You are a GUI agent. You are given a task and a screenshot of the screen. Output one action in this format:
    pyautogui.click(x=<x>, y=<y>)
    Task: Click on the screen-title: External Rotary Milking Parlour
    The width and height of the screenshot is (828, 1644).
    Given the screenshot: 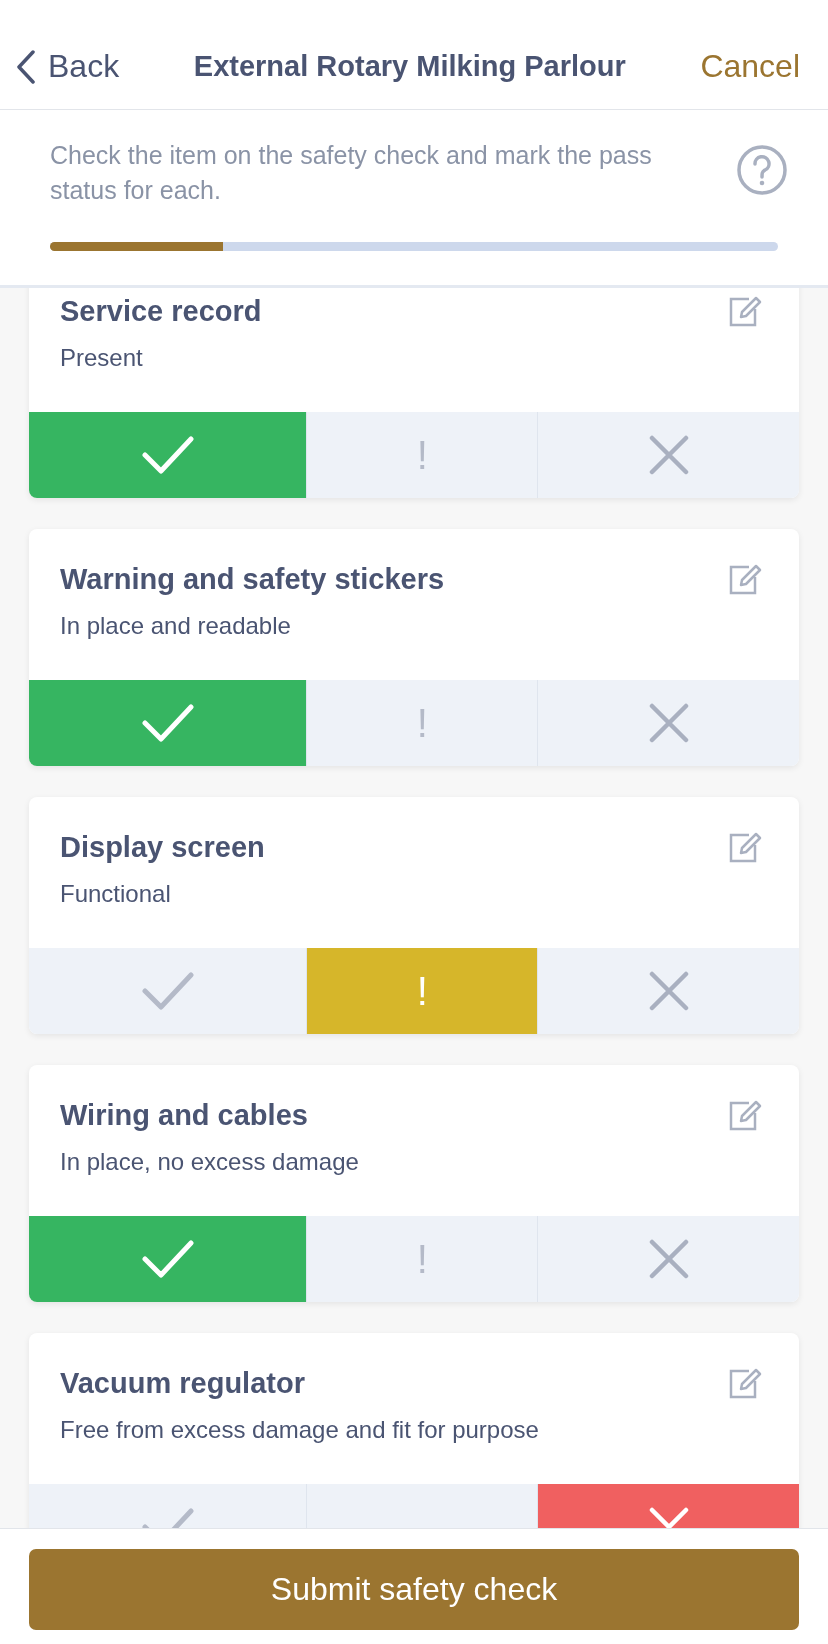 What is the action you would take?
    pyautogui.click(x=409, y=66)
    